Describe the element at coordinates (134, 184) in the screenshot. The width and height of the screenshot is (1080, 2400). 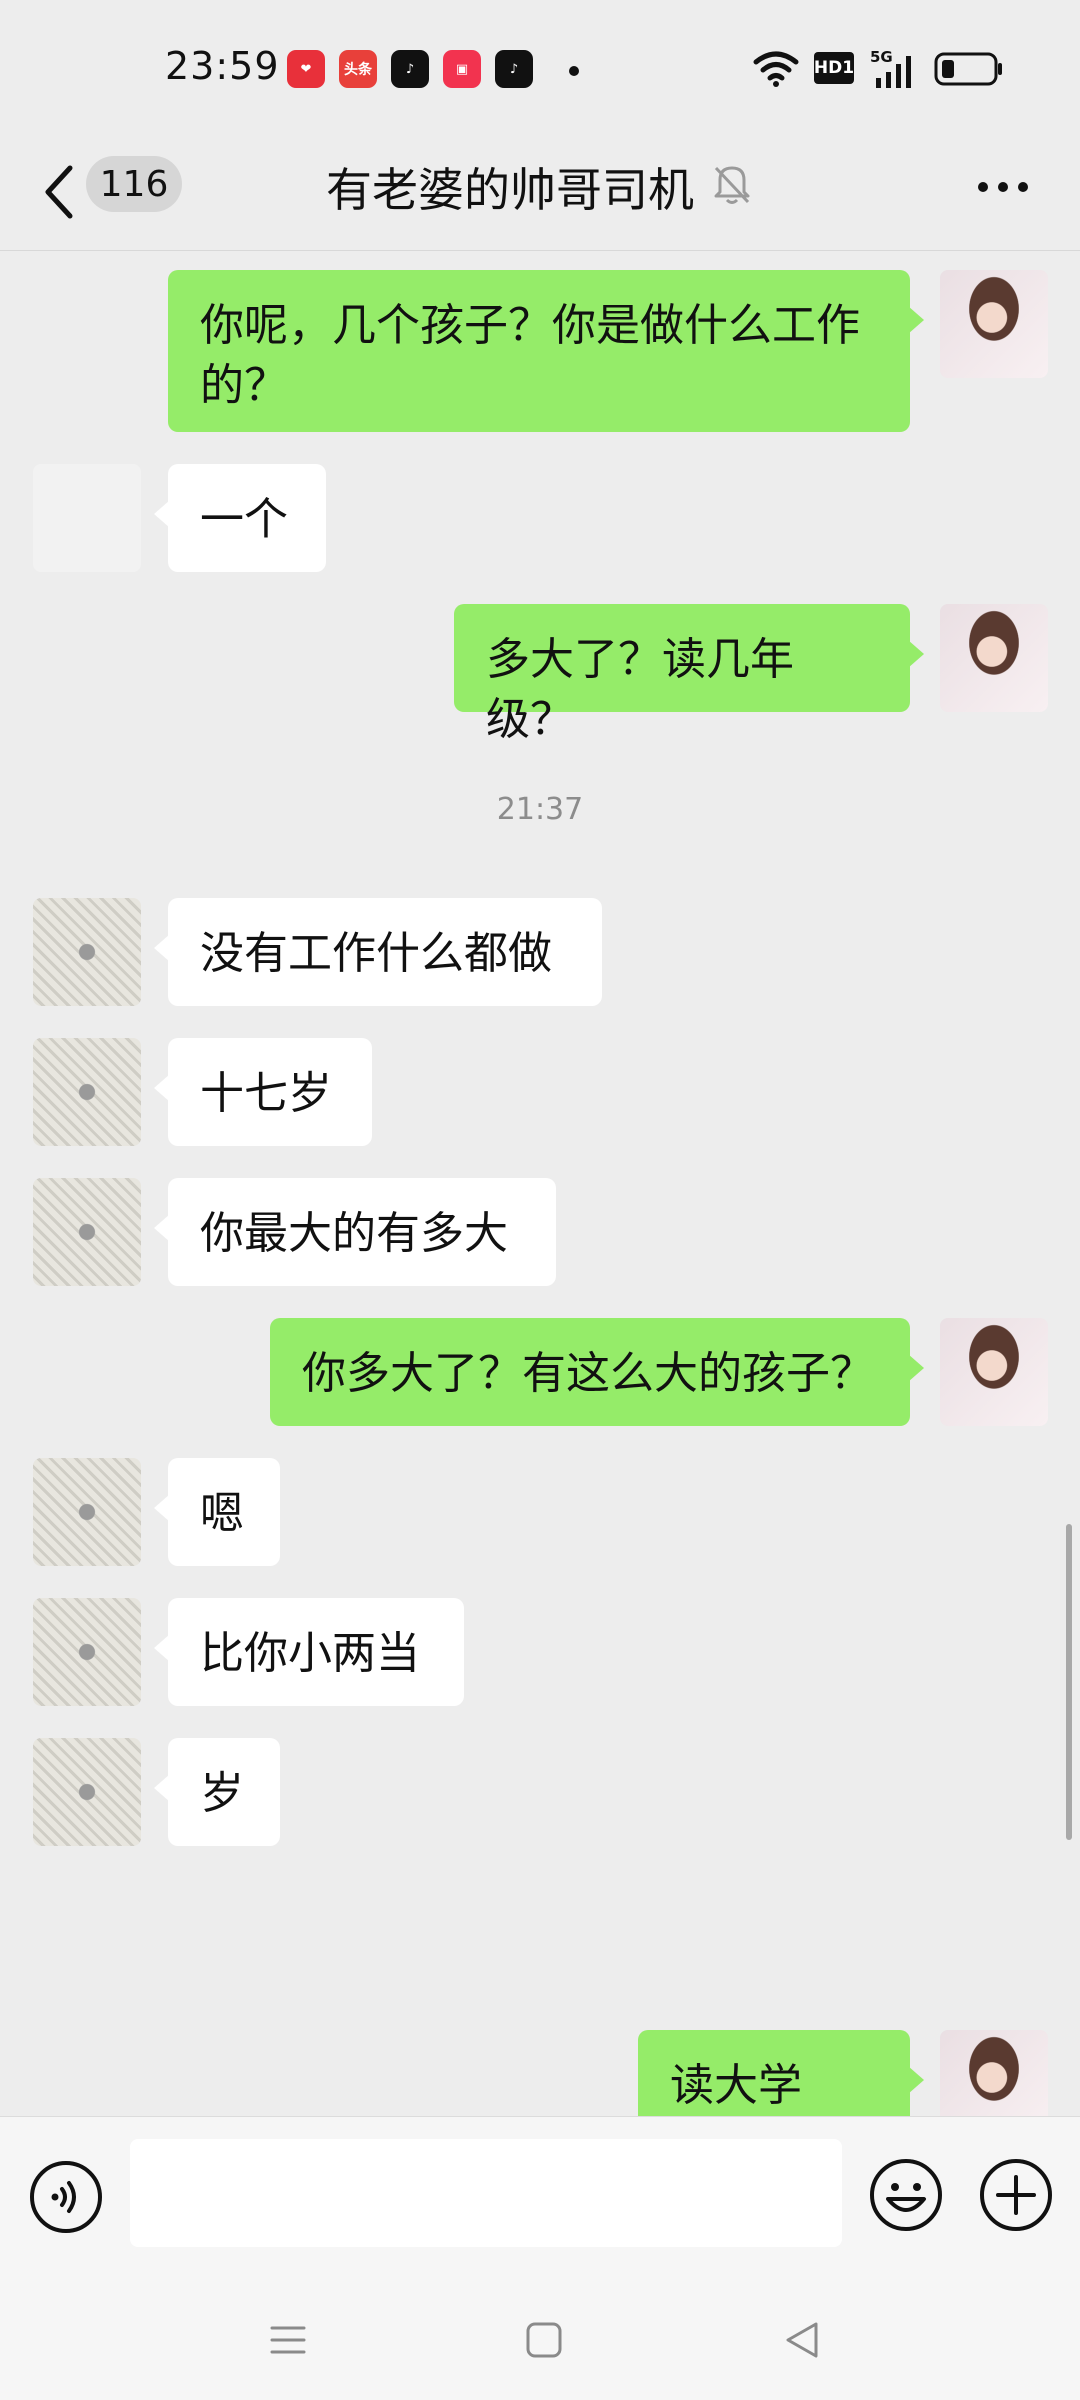
I see `unread-count-badge: 116` at that location.